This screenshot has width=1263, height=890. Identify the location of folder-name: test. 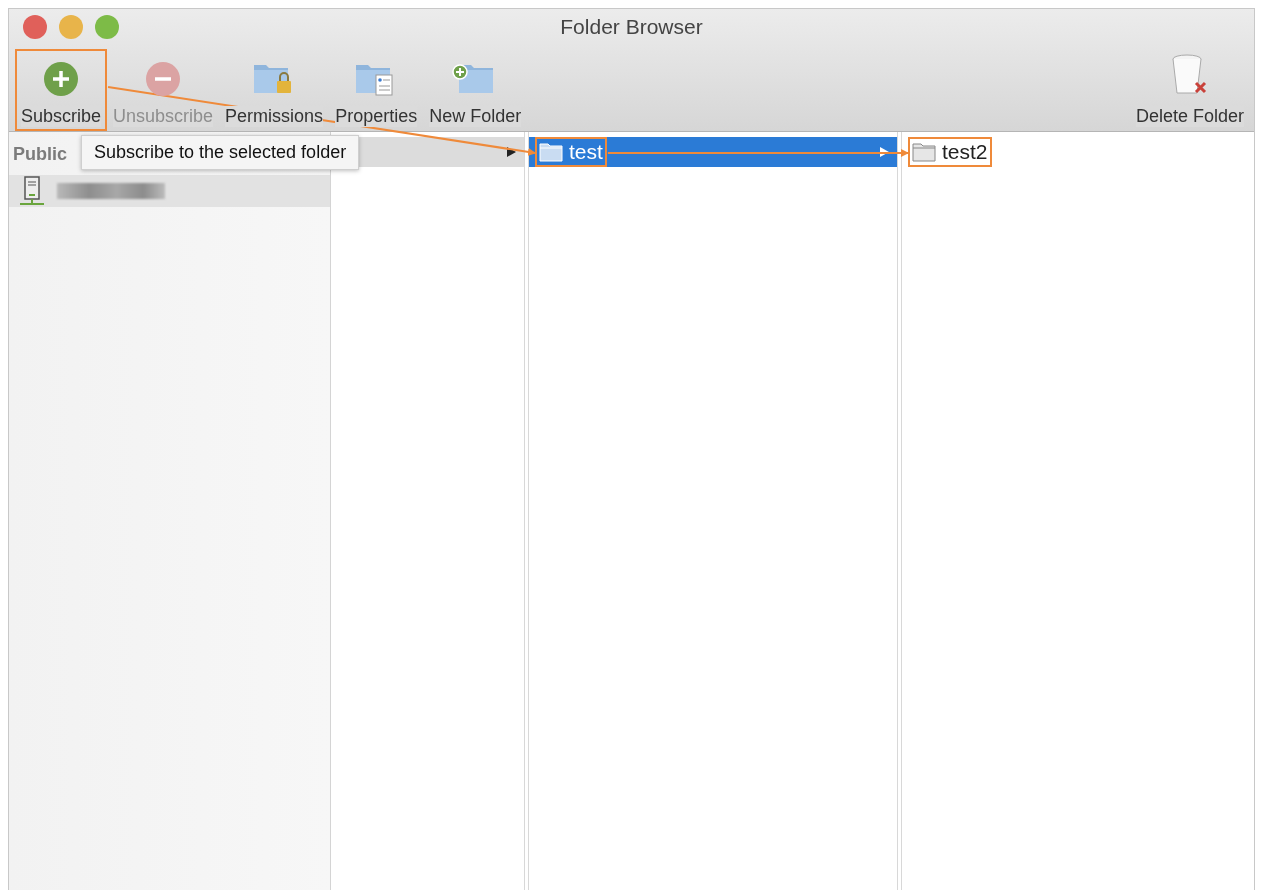
(586, 152).